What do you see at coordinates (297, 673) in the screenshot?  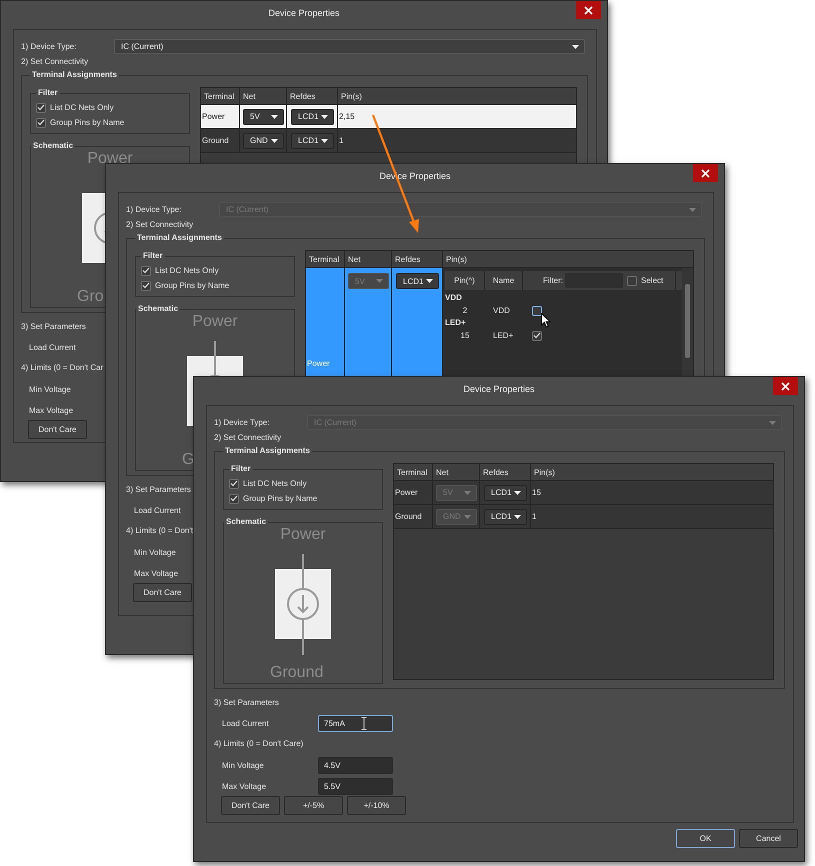 I see `terminal-label: Ground` at bounding box center [297, 673].